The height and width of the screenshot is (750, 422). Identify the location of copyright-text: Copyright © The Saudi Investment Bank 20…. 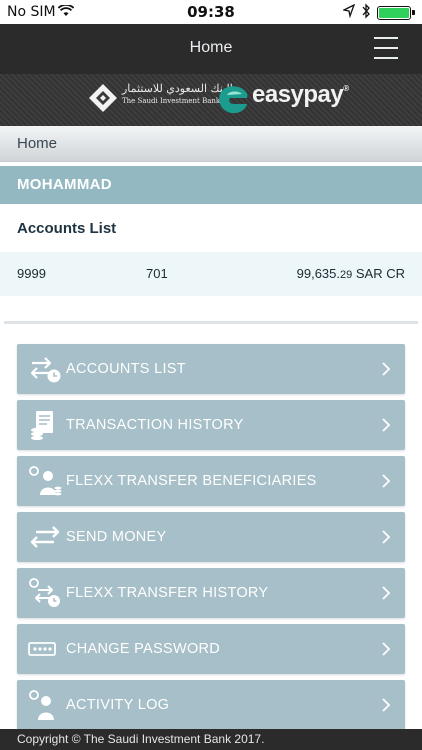
(141, 739).